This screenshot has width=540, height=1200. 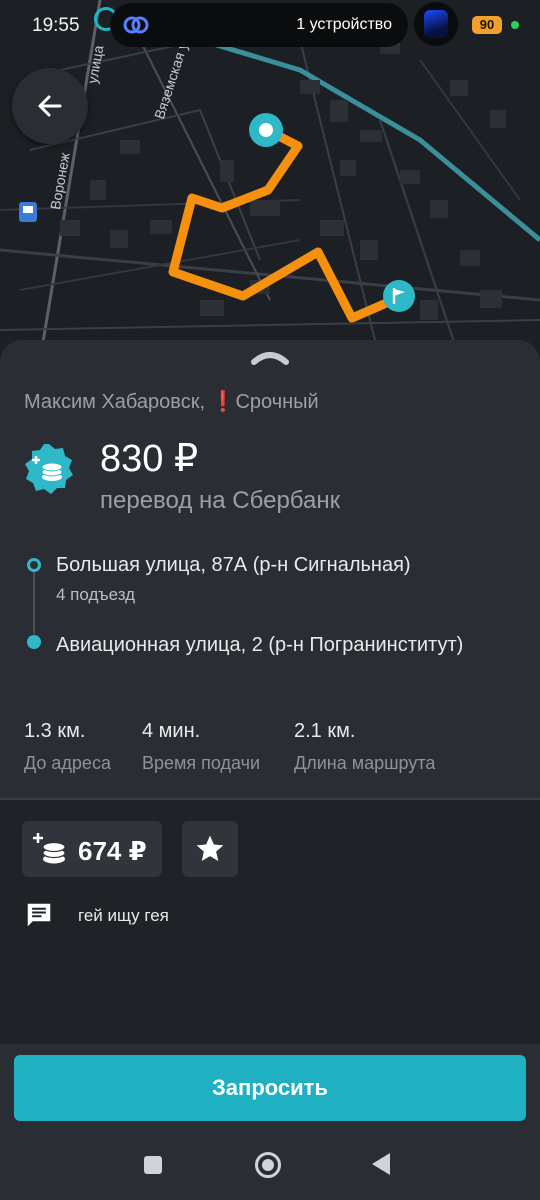 I want to click on urgent-icon: ❗, so click(x=223, y=402).